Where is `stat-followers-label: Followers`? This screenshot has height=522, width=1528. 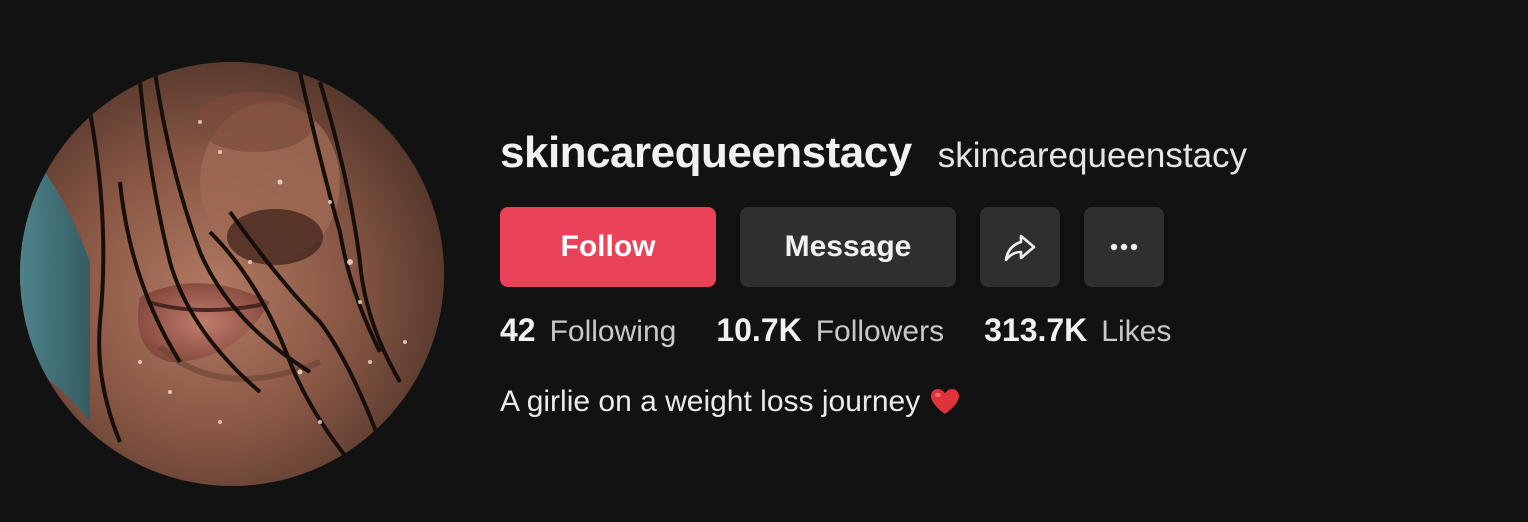
stat-followers-label: Followers is located at coordinates (880, 331).